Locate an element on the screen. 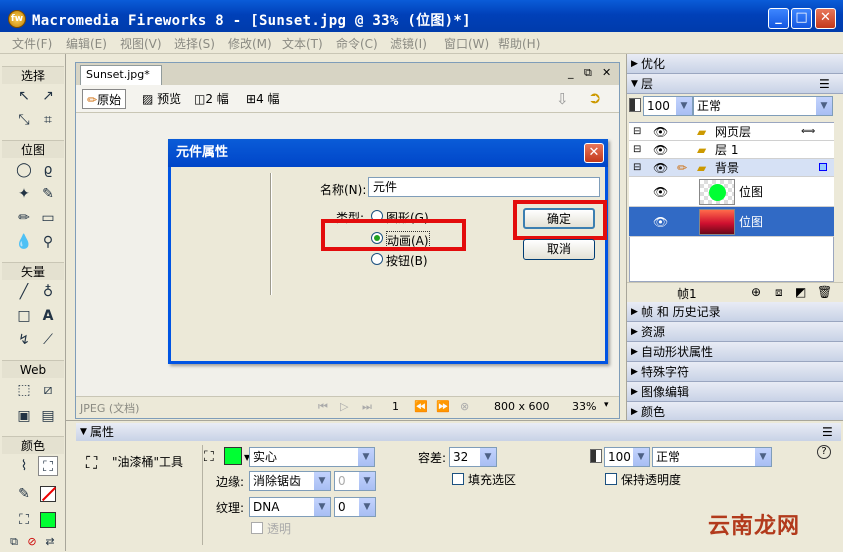  image-editing-panel-header: ▶ 图像编辑 is located at coordinates (735, 392).